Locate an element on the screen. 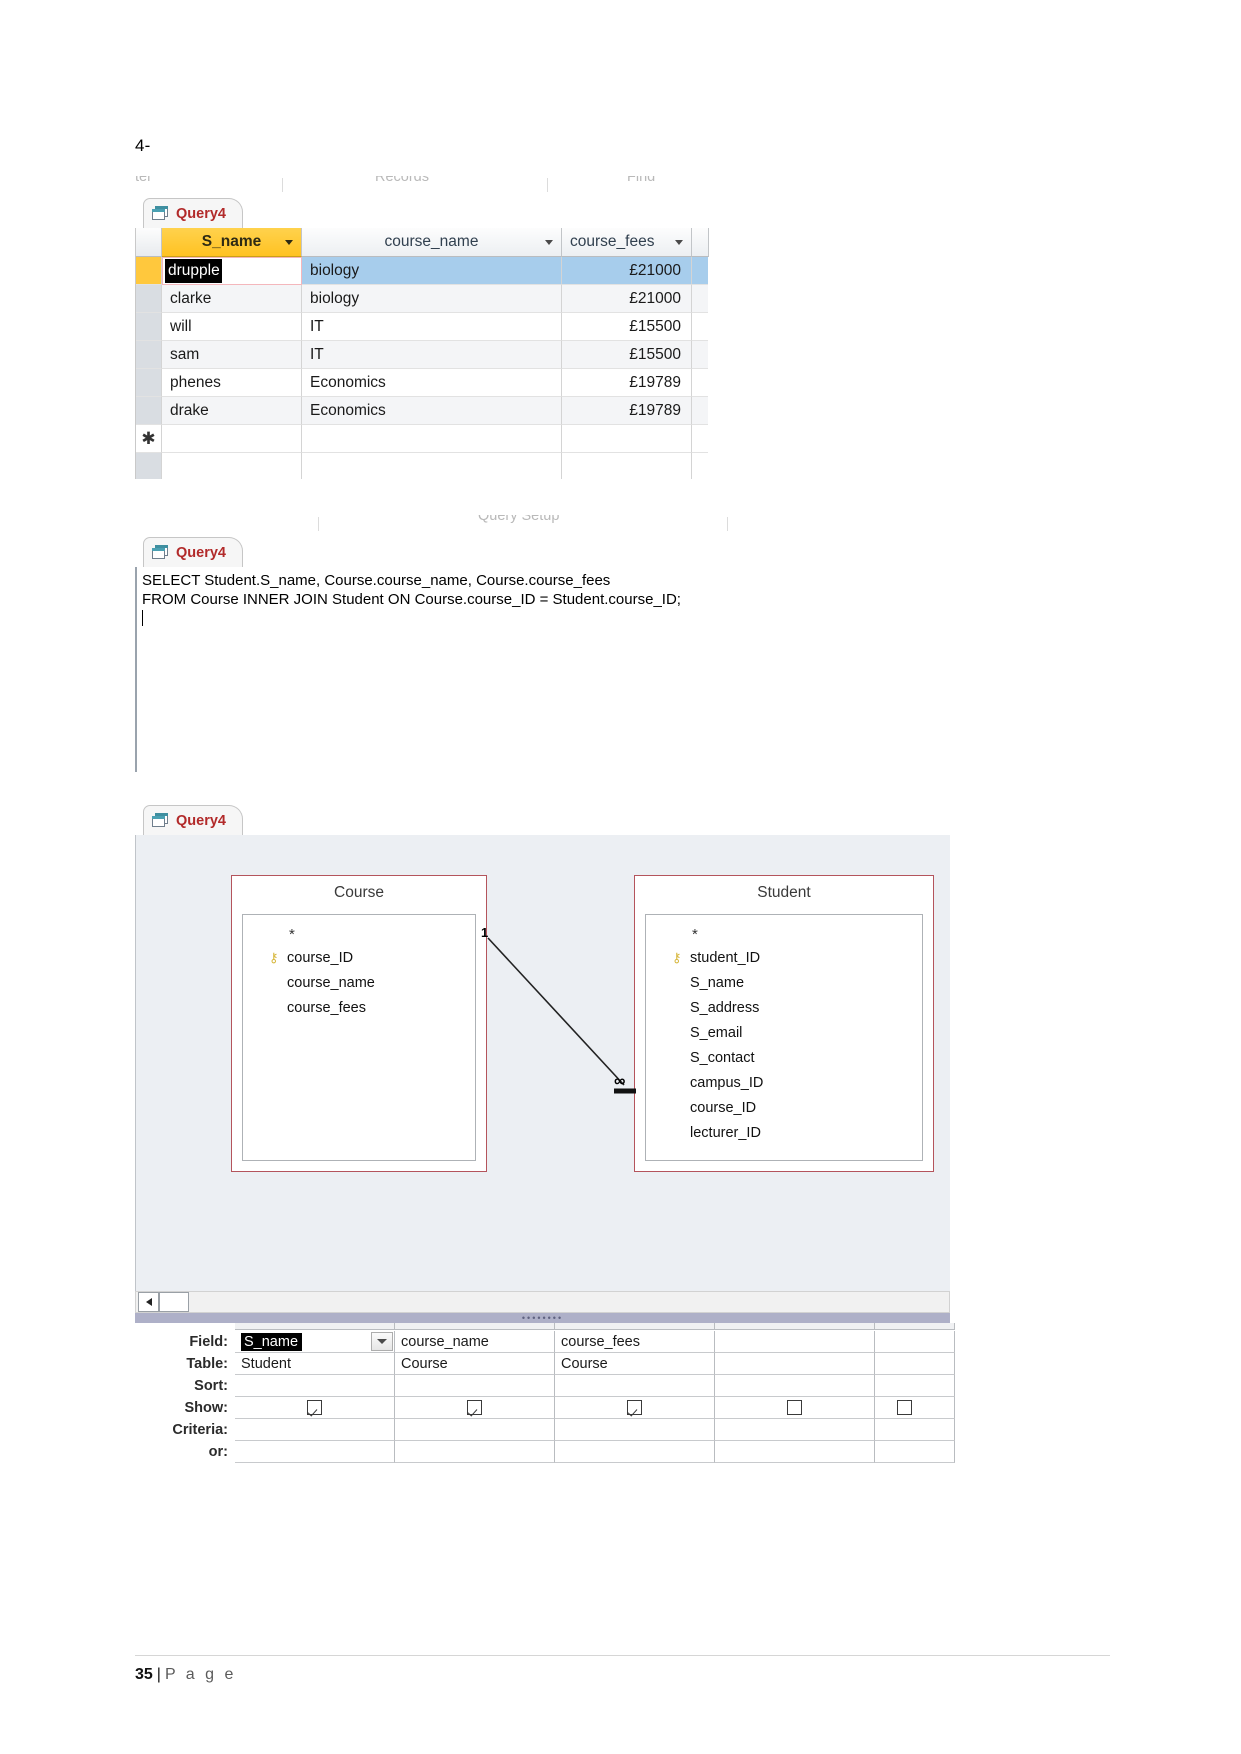 This screenshot has height=1754, width=1241. document-tab-query4-sql: Query4 is located at coordinates (193, 552).